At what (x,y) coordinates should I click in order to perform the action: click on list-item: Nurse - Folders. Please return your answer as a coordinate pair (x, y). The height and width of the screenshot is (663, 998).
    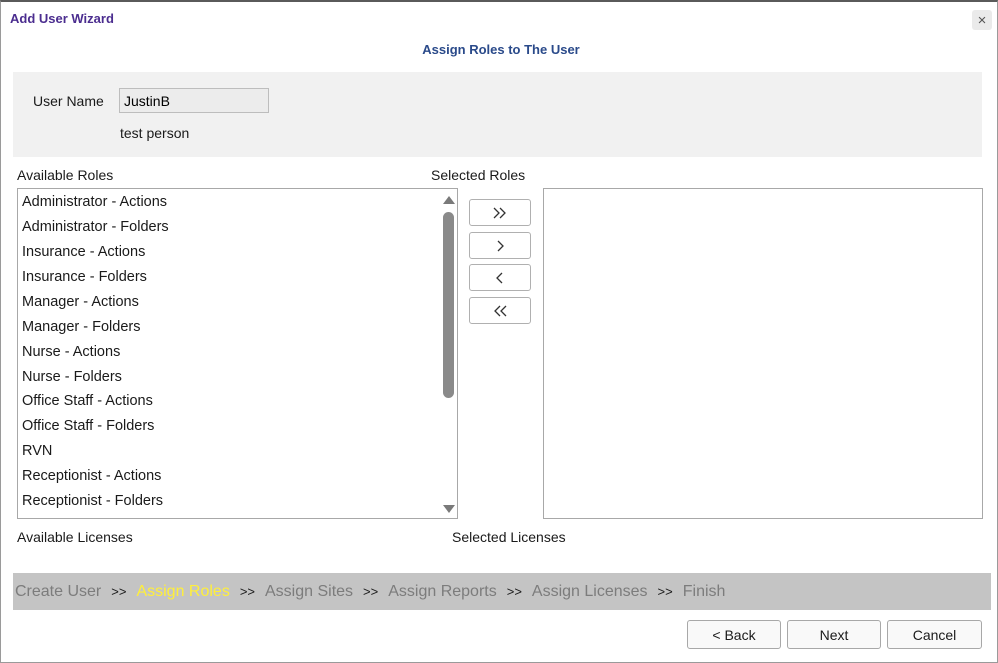
    Looking at the image, I should click on (72, 377).